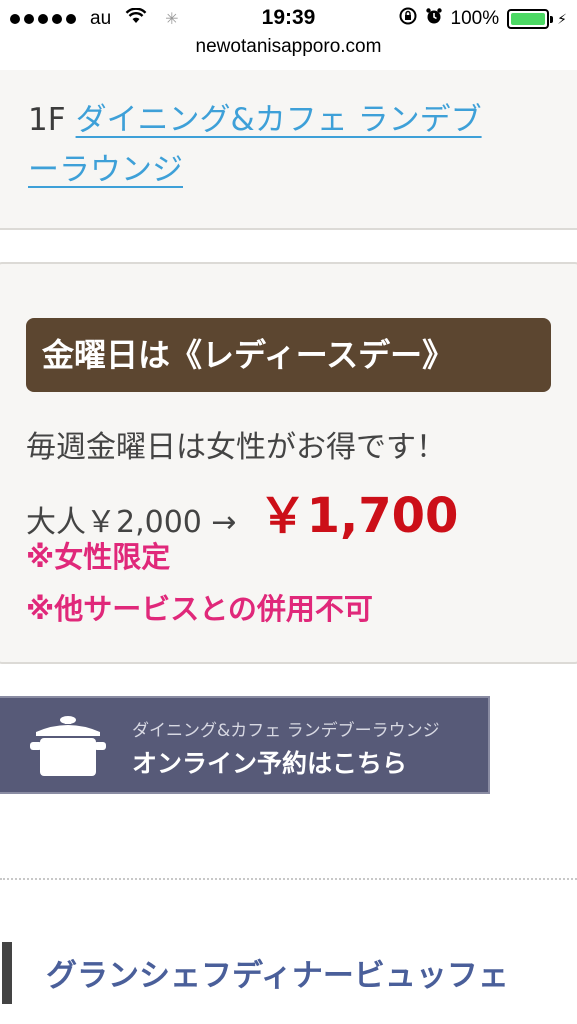 The width and height of the screenshot is (577, 1024). I want to click on promo-description: 毎週金曜日は女性がお得です！, so click(236, 447).